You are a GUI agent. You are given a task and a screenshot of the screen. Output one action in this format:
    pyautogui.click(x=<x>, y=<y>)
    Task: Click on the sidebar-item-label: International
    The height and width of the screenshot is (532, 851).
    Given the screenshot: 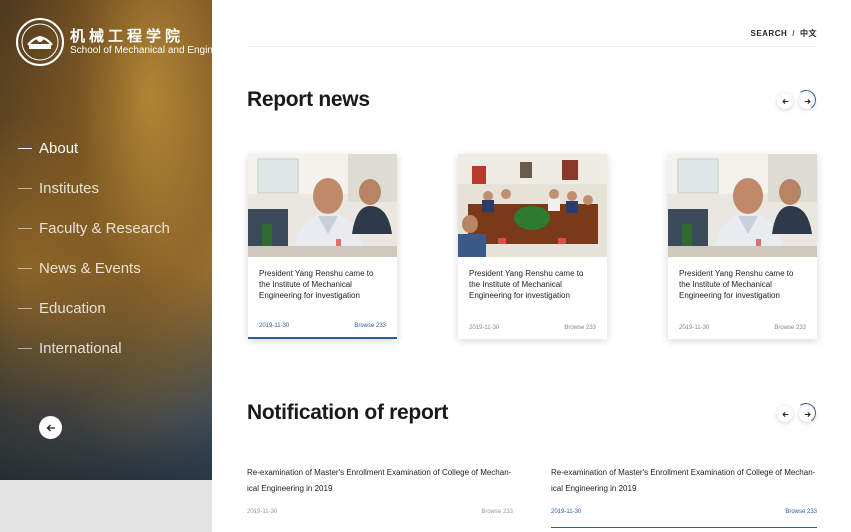 What is the action you would take?
    pyautogui.click(x=80, y=348)
    